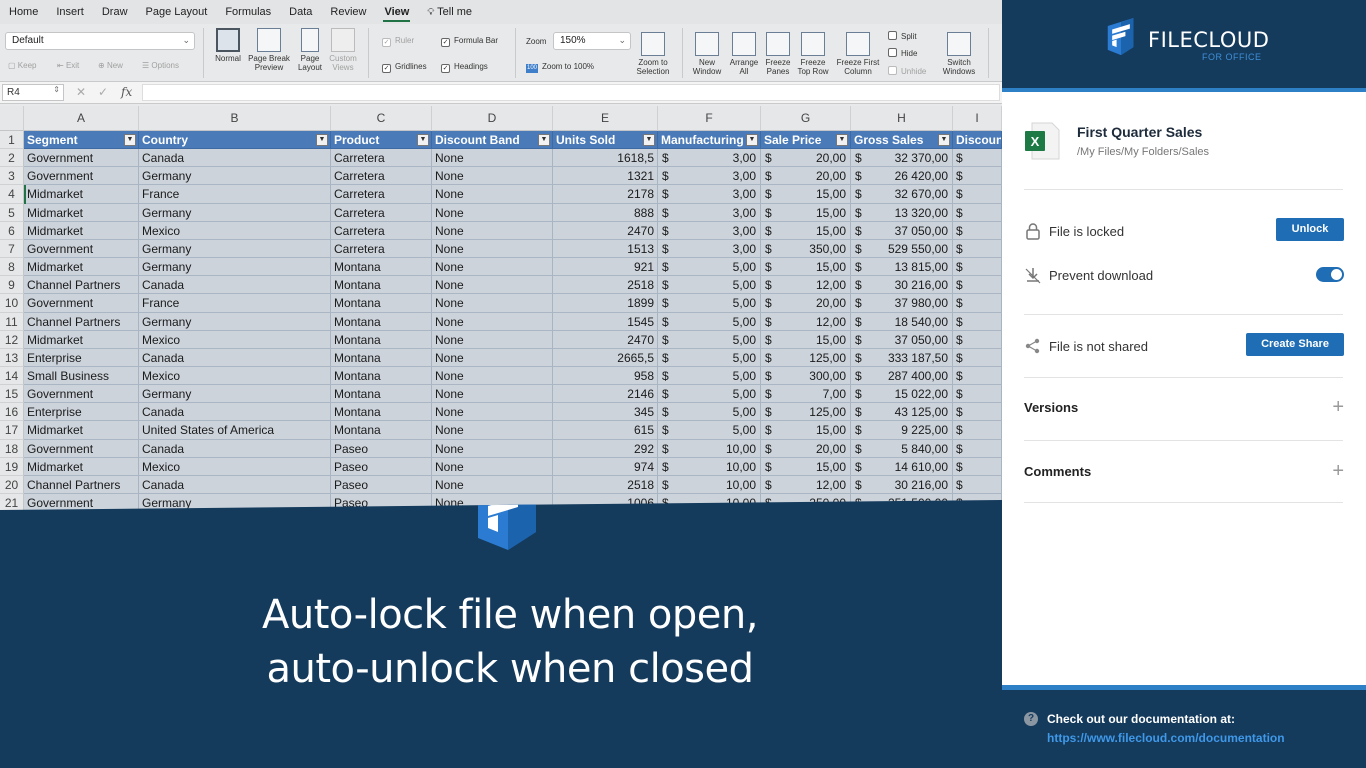 This screenshot has width=1366, height=768. Describe the element at coordinates (381, 448) in the screenshot. I see `table-cell: Paseo` at that location.